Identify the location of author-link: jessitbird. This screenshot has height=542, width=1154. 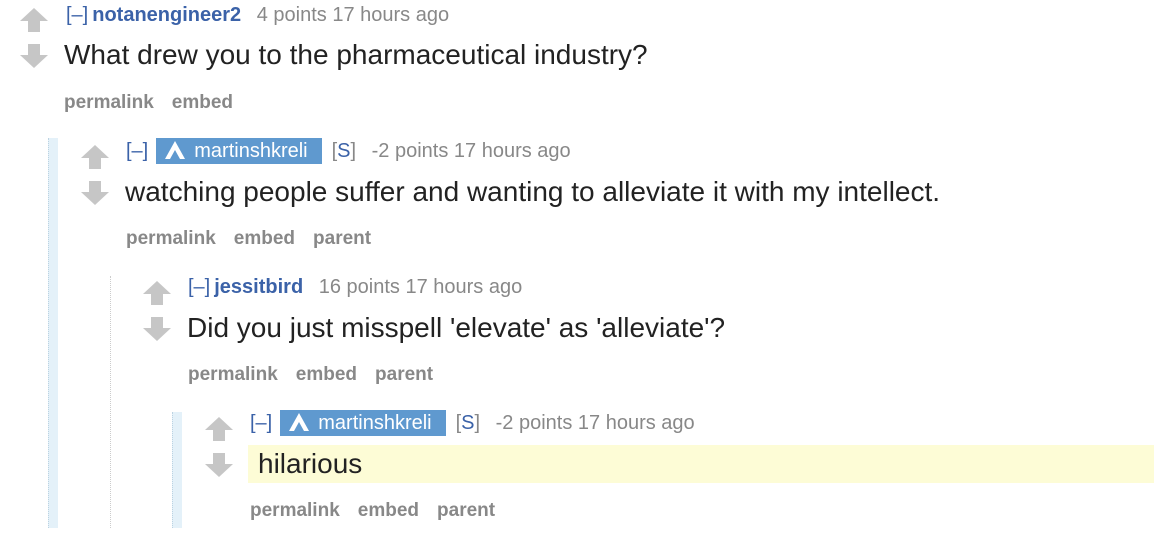
(258, 287).